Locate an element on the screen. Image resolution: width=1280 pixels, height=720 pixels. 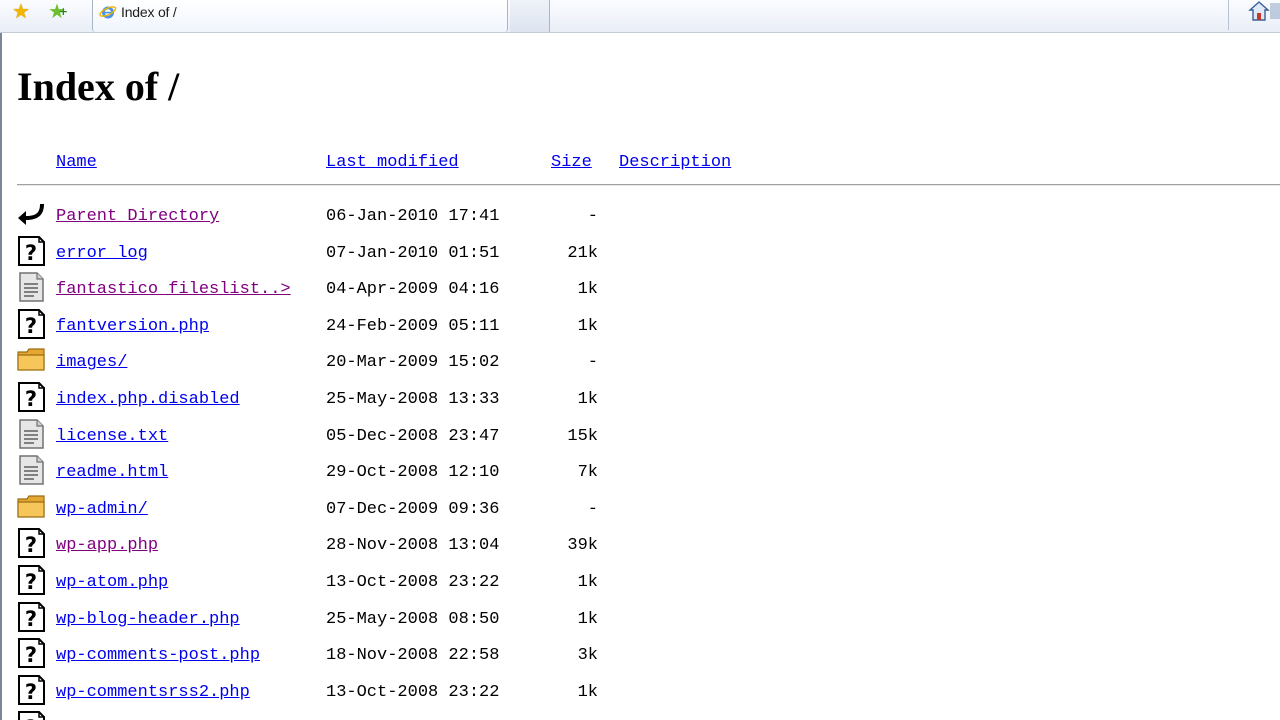
table-row: images/20-Mar-2009 15:02 - is located at coordinates (641, 363).